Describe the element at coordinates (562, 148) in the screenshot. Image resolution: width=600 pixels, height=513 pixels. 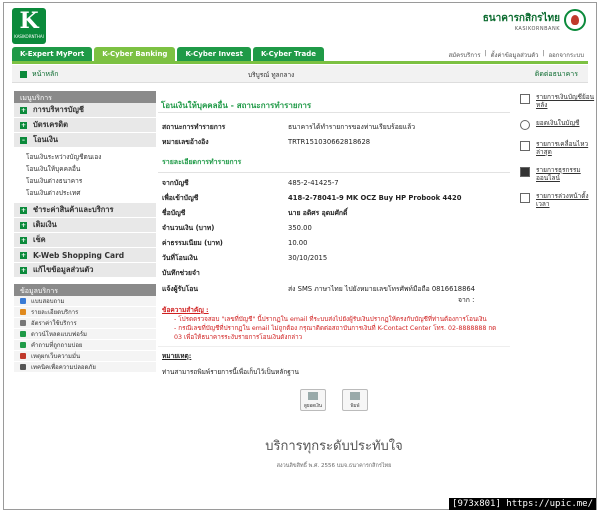
I see `quick-link-label: รายการเคลื่อนไหวล่าสุด` at that location.